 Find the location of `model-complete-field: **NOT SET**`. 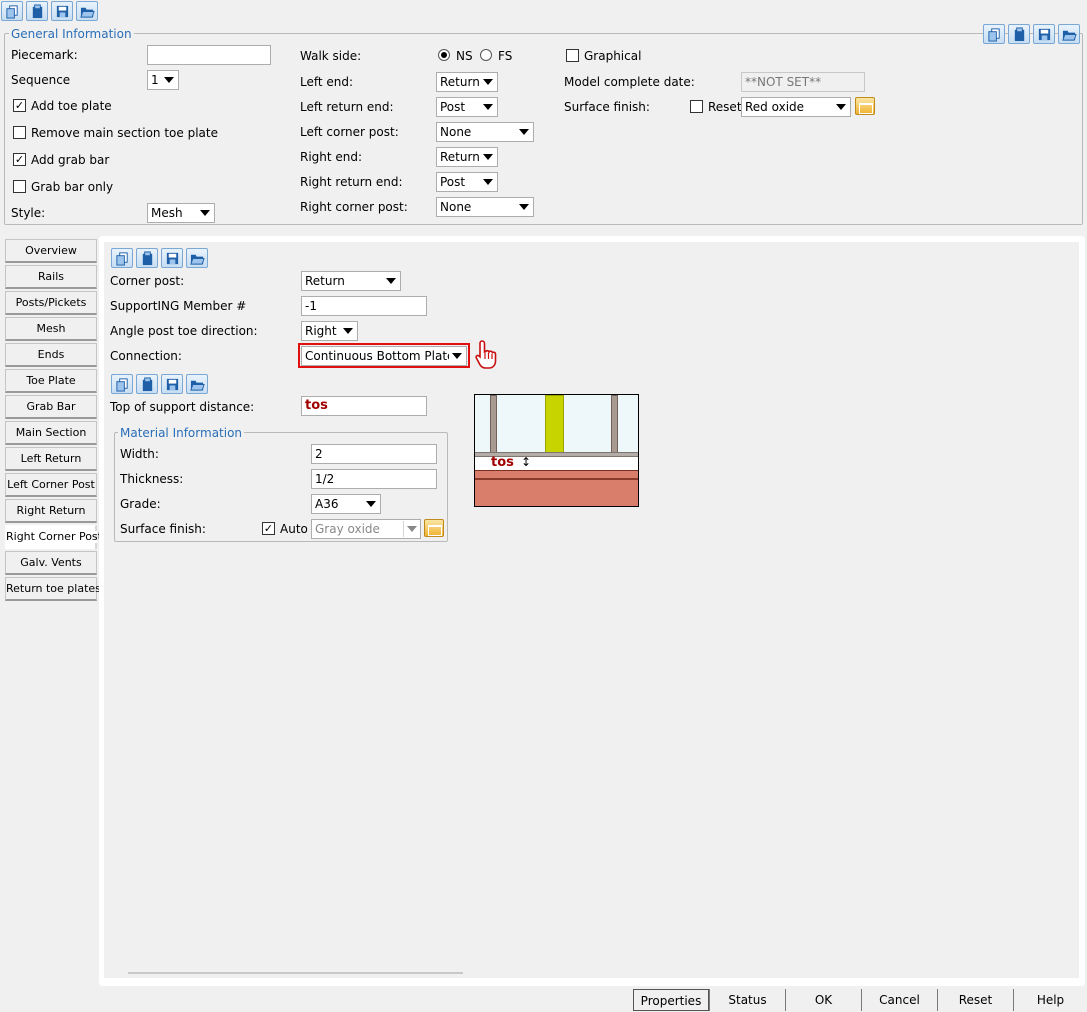

model-complete-field: **NOT SET** is located at coordinates (803, 82).